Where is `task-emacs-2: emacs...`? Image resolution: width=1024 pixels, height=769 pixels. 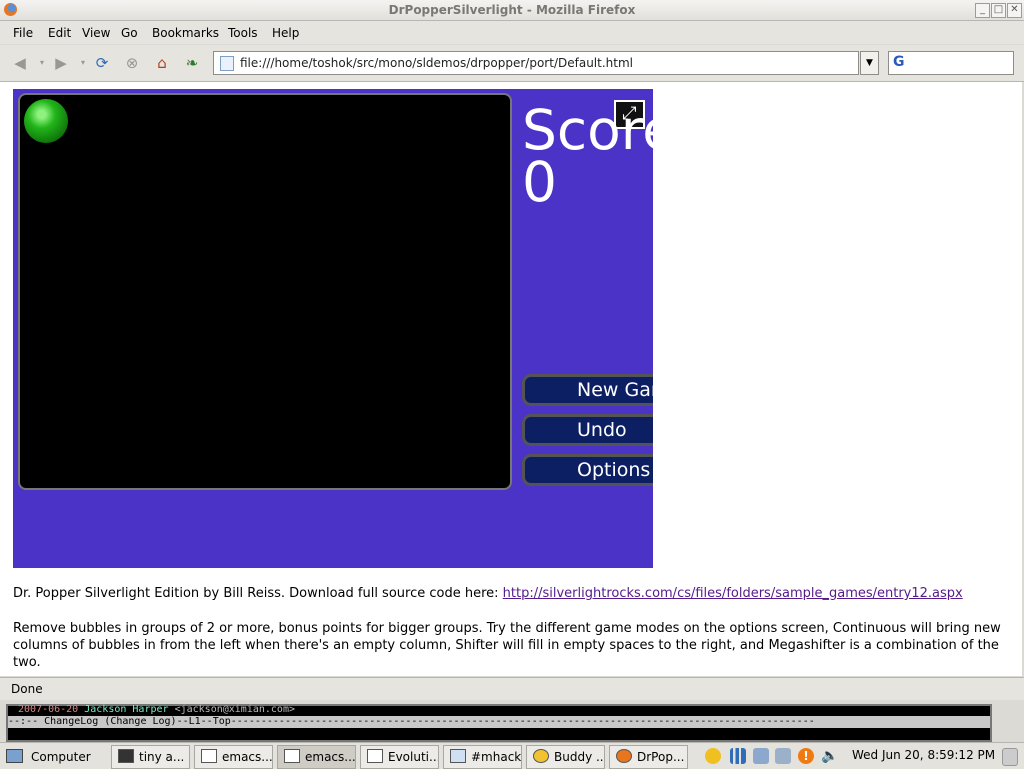
task-emacs-2: emacs... is located at coordinates (316, 757).